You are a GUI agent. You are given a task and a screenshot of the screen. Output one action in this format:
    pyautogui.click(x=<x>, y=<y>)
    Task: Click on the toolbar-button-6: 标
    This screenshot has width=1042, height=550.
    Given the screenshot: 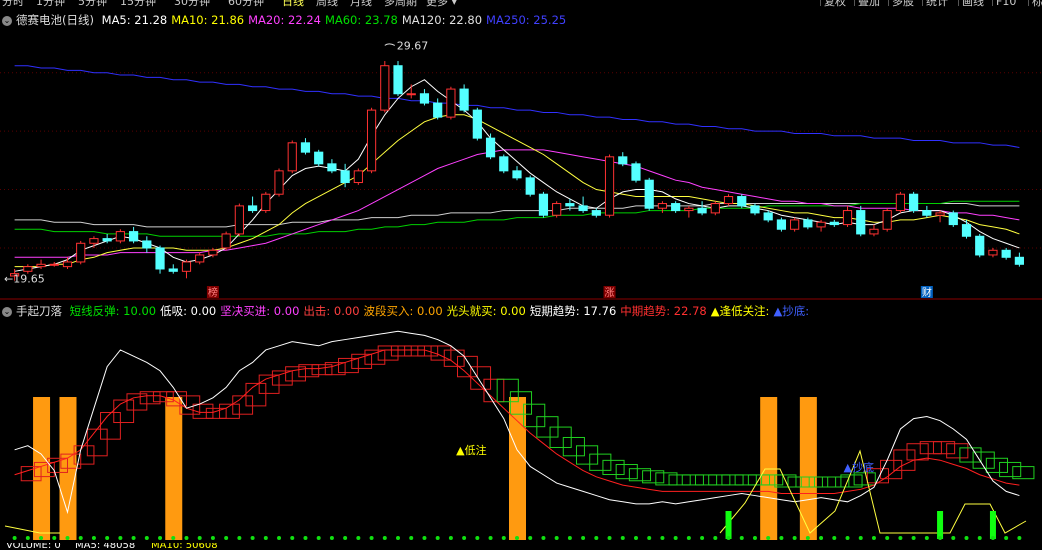 What is the action you would take?
    pyautogui.click(x=1035, y=3)
    